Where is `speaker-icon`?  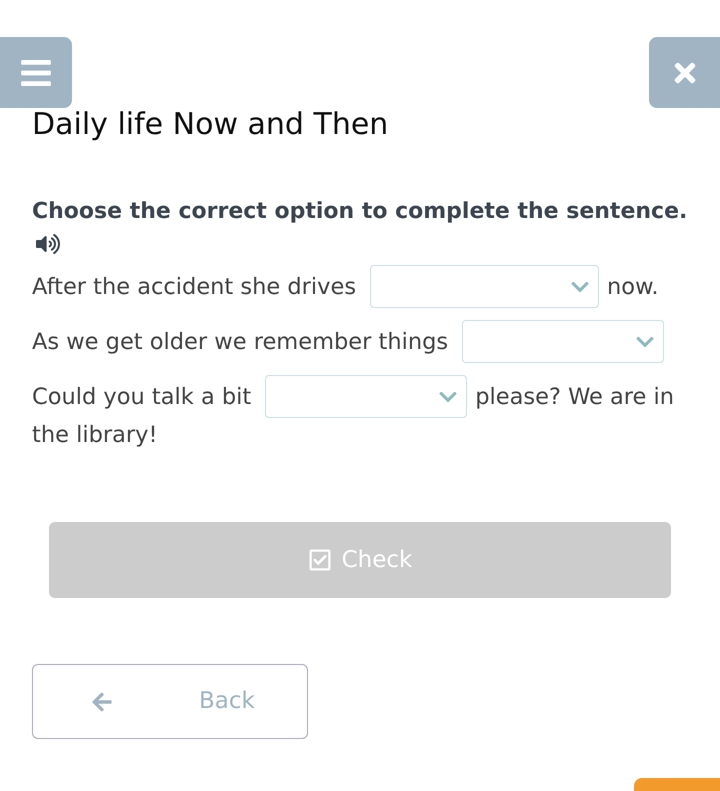 speaker-icon is located at coordinates (48, 244).